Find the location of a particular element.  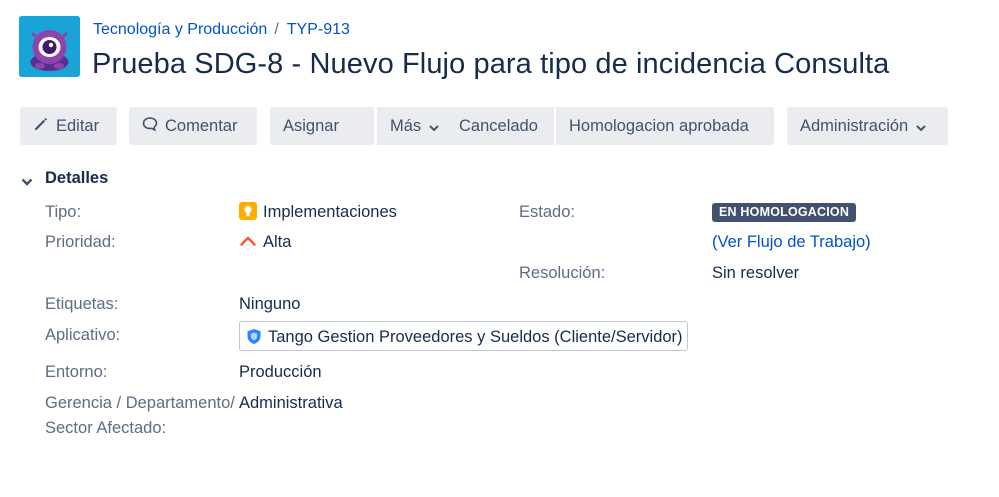

project-avatar is located at coordinates (49, 46).